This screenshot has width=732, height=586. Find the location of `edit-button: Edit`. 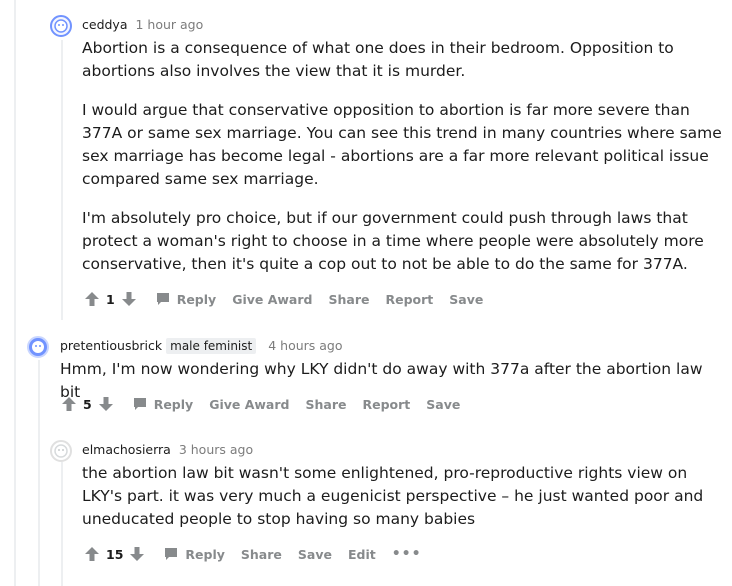

edit-button: Edit is located at coordinates (362, 554).